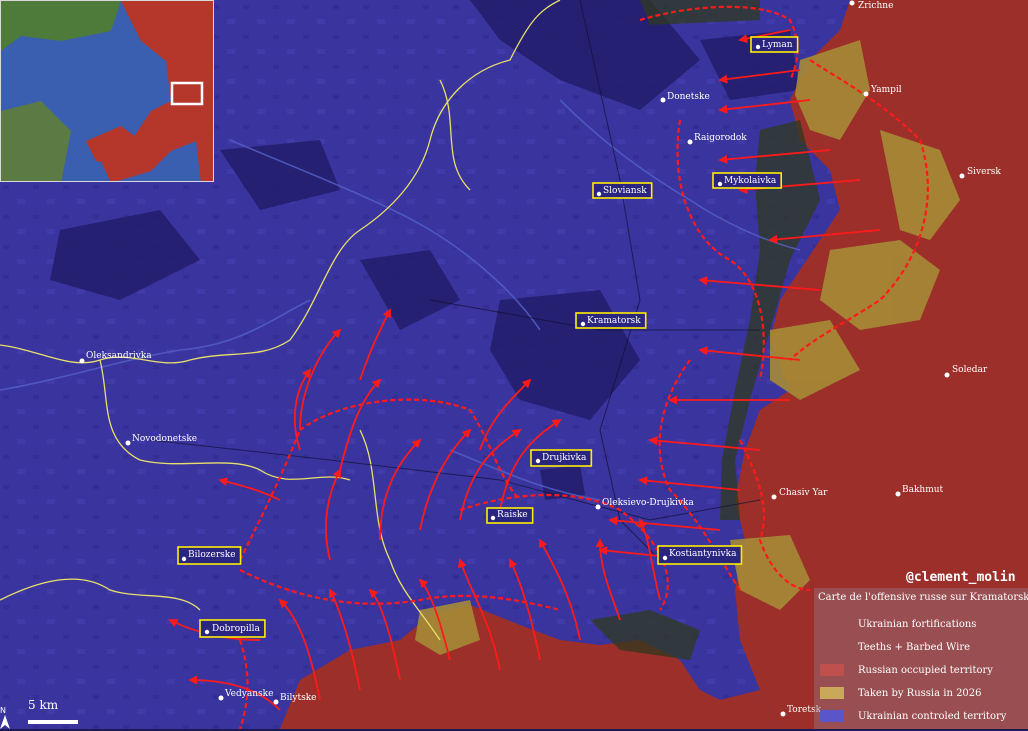  What do you see at coordinates (984, 172) in the screenshot?
I see `city-label: Siversk` at bounding box center [984, 172].